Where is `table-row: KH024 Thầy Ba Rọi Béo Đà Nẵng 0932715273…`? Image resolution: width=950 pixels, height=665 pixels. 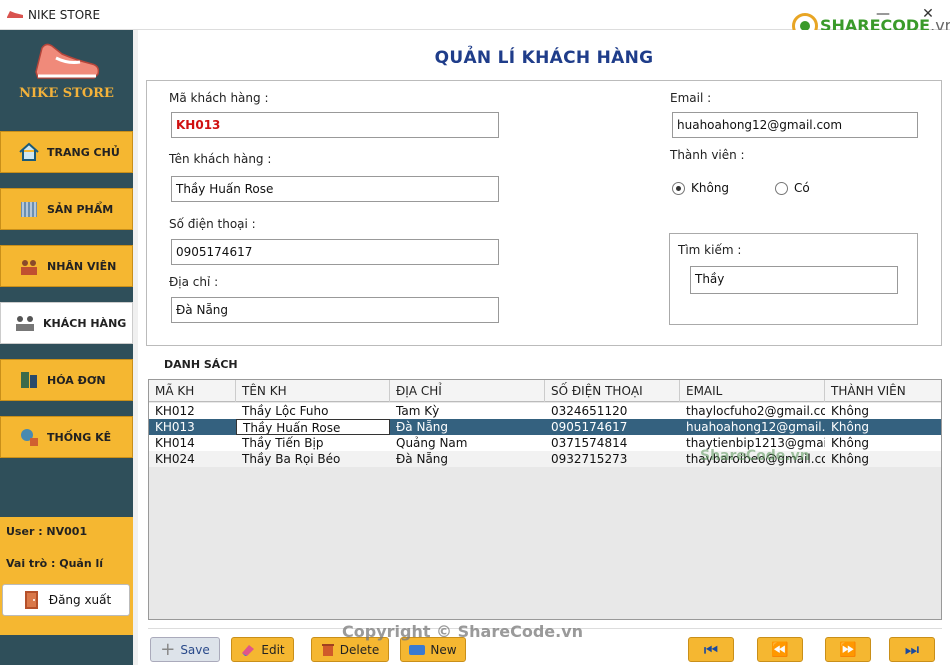
table-row: KH024 Thầy Ba Rọi Béo Đà Nẵng 0932715273… is located at coordinates (545, 459).